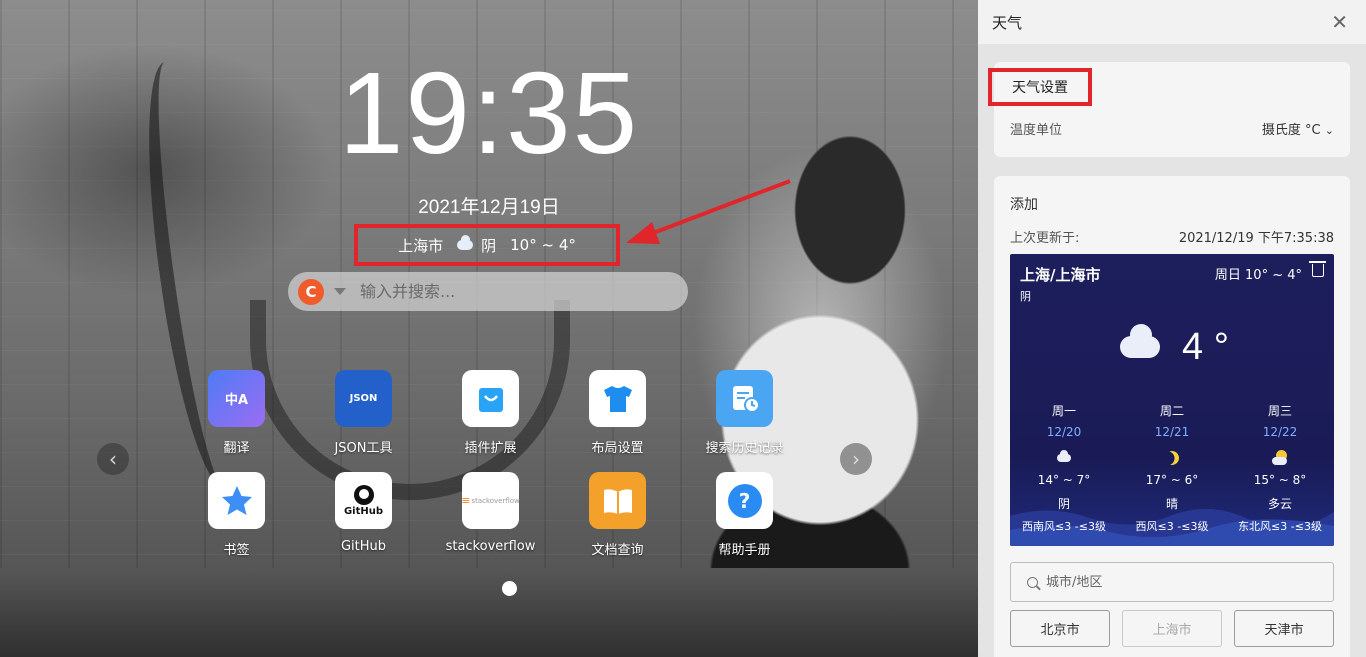  What do you see at coordinates (490, 398) in the screenshot?
I see `shopping-bag-icon` at bounding box center [490, 398].